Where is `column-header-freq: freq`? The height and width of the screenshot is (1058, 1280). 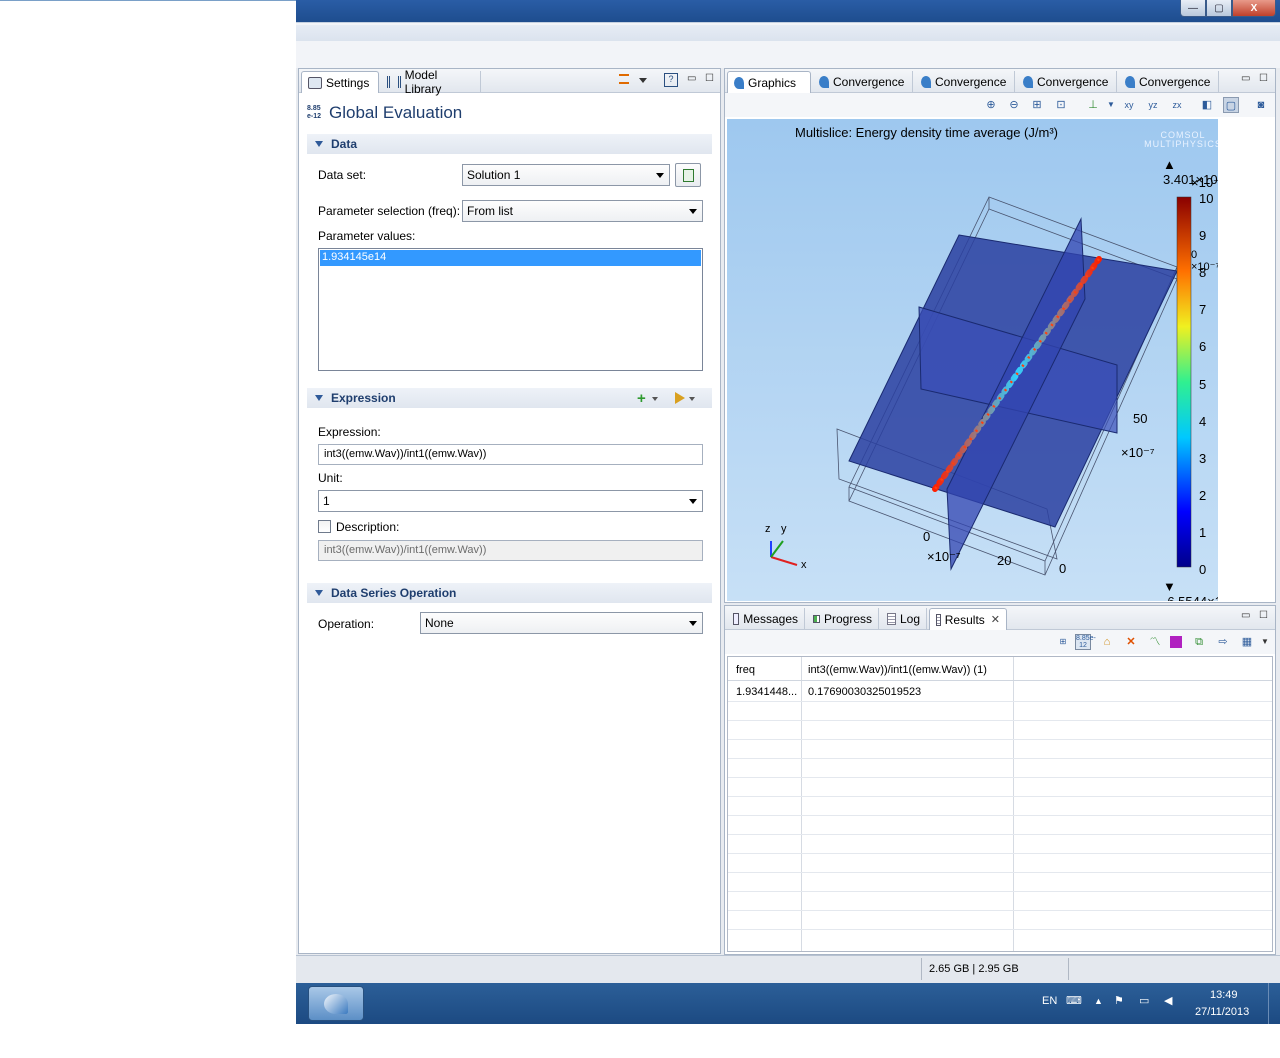 column-header-freq: freq is located at coordinates (745, 670).